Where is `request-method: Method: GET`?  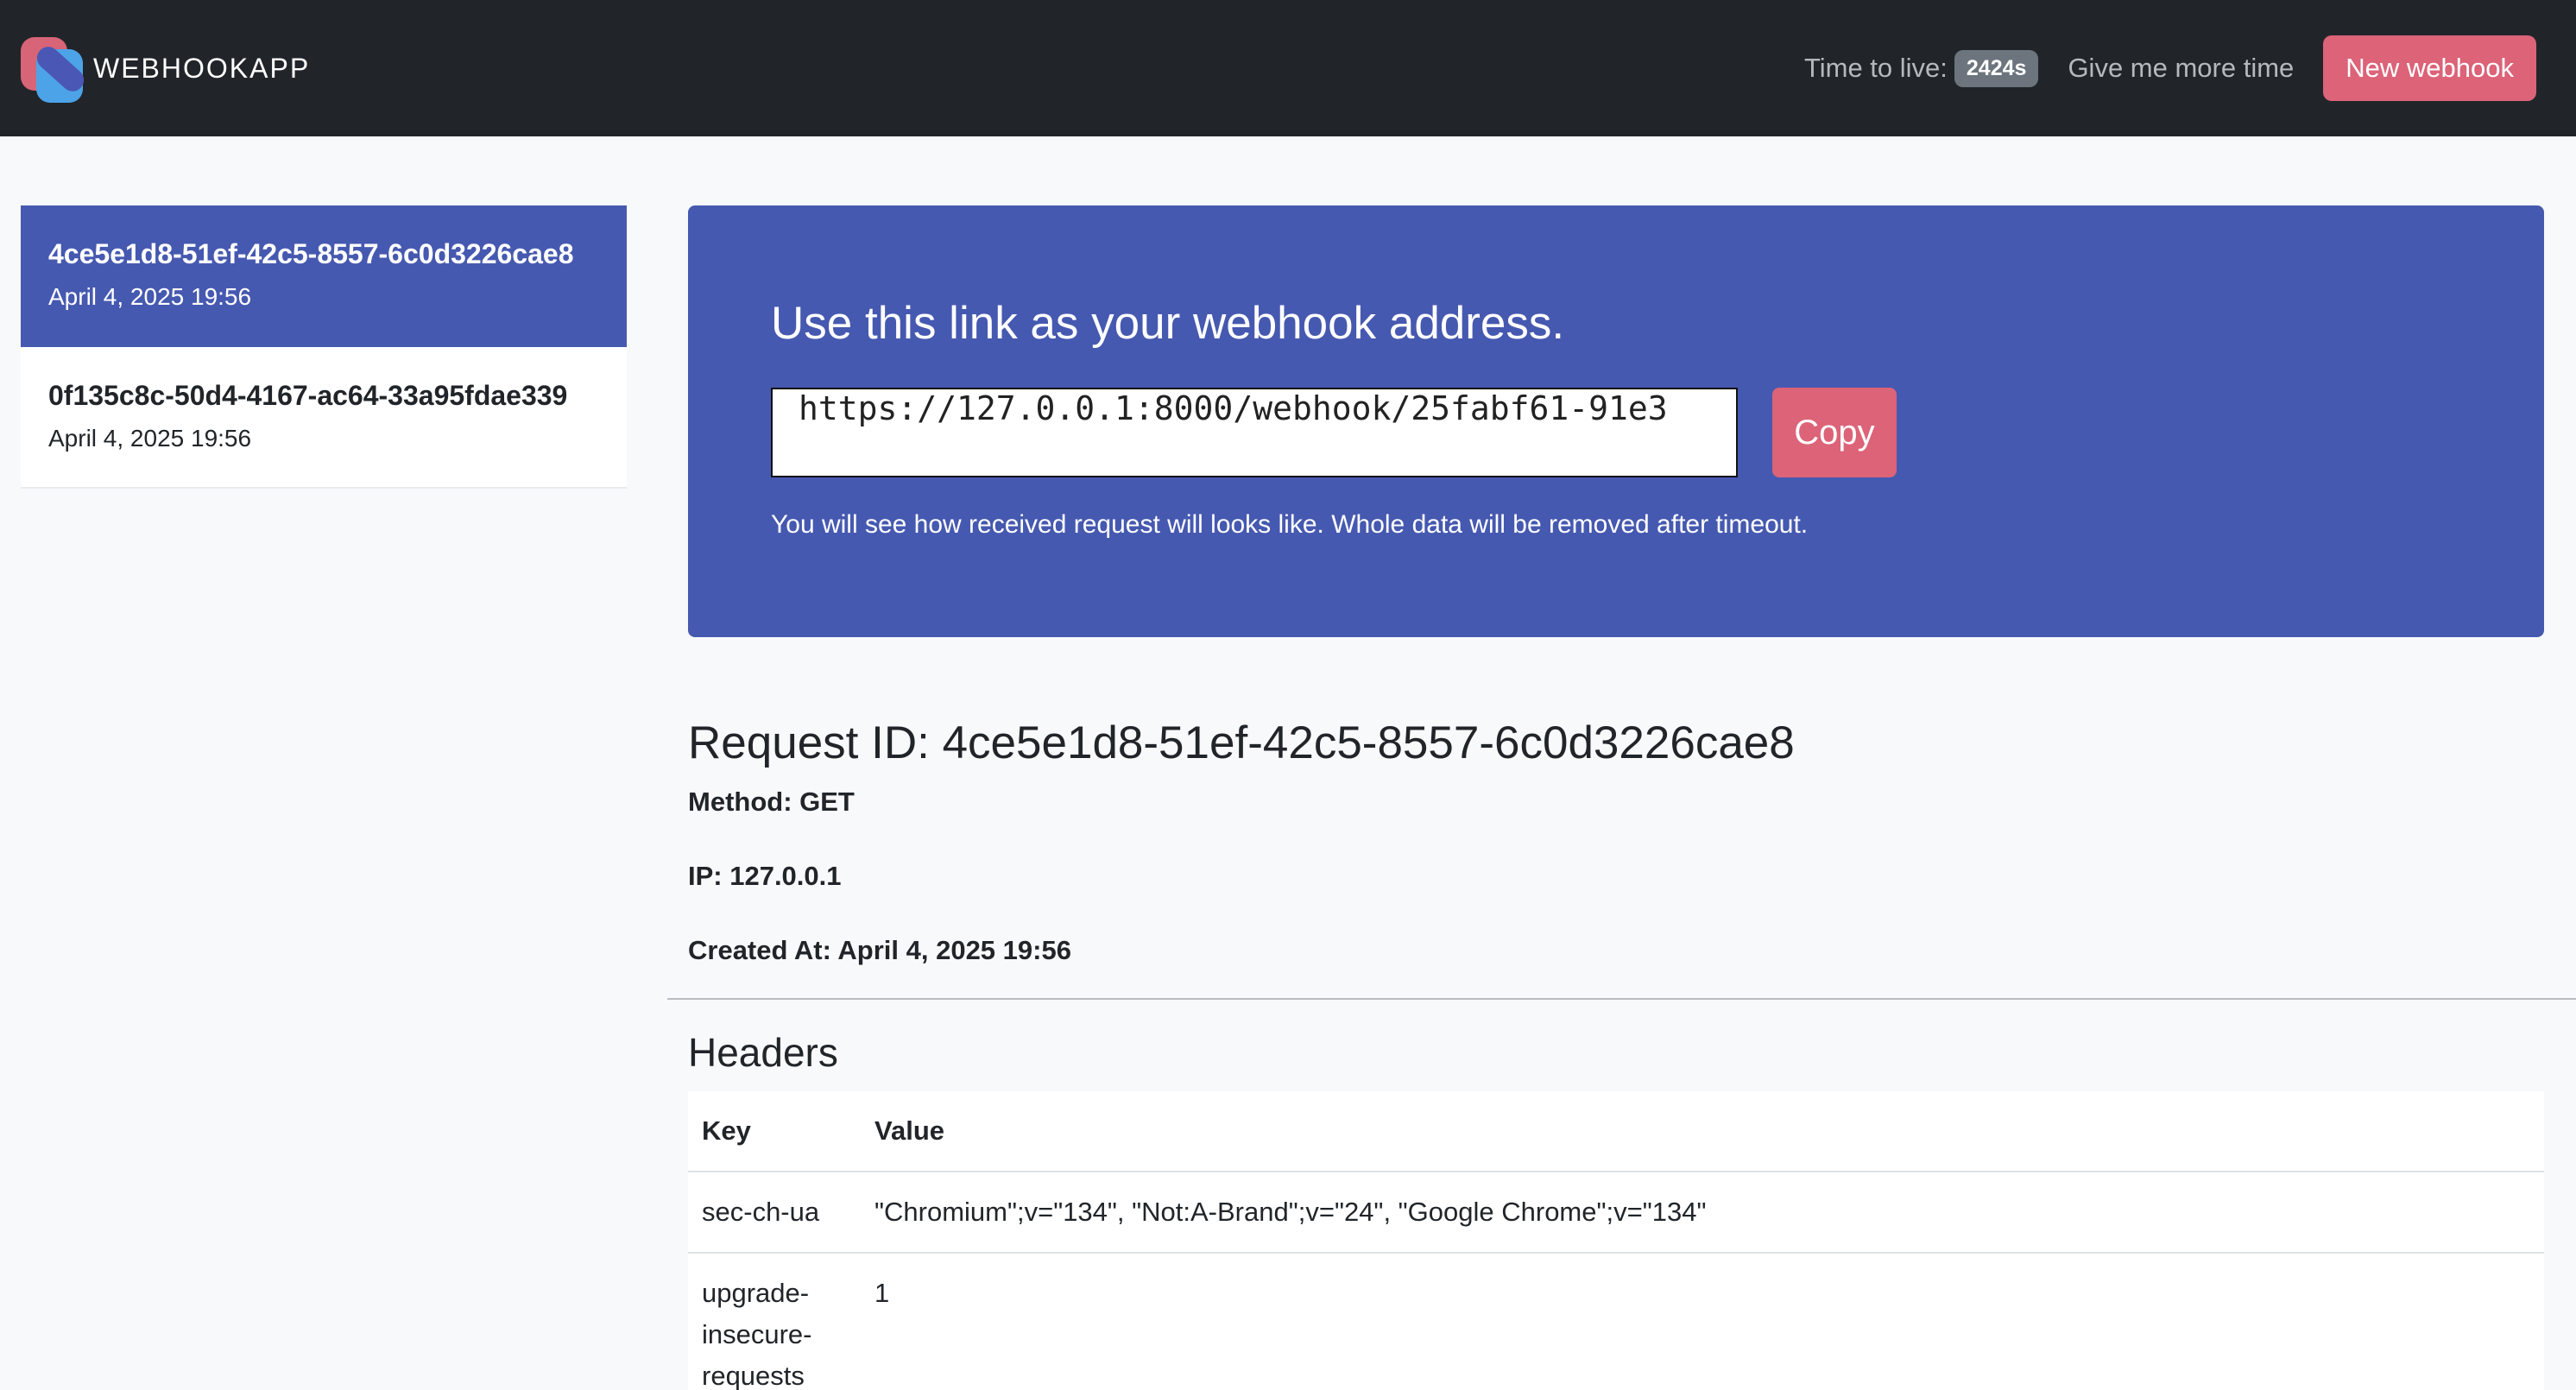 request-method: Method: GET is located at coordinates (771, 802).